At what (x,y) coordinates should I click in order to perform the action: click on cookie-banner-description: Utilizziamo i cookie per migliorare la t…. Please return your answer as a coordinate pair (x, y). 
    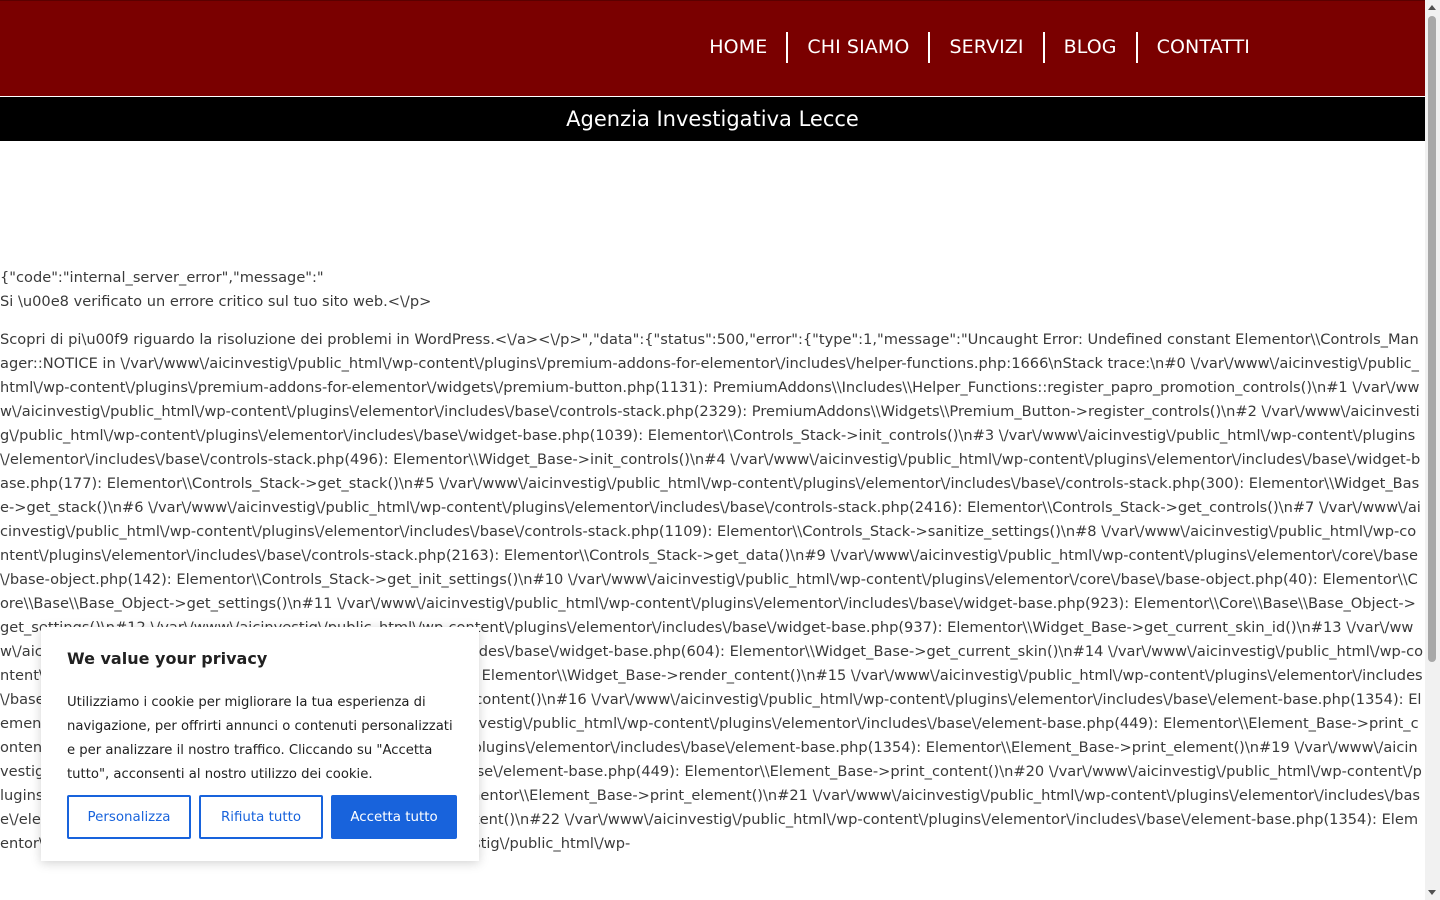
    Looking at the image, I should click on (260, 738).